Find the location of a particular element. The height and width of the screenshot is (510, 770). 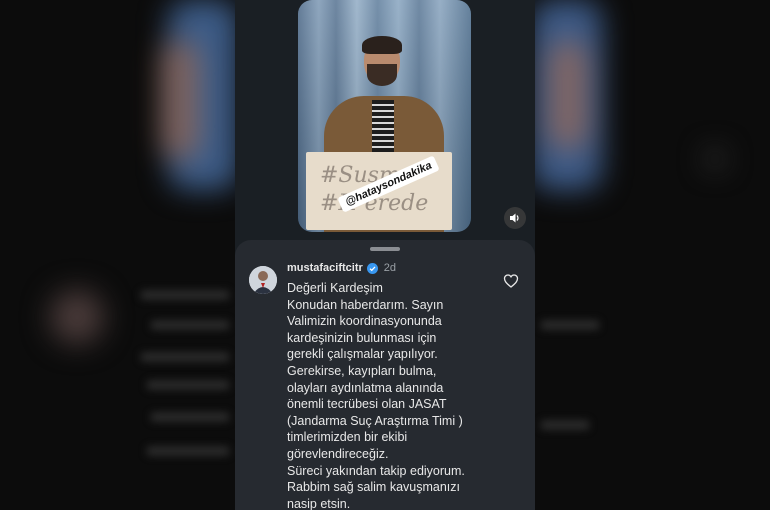

blurred-video-right-warm is located at coordinates (568, 95).